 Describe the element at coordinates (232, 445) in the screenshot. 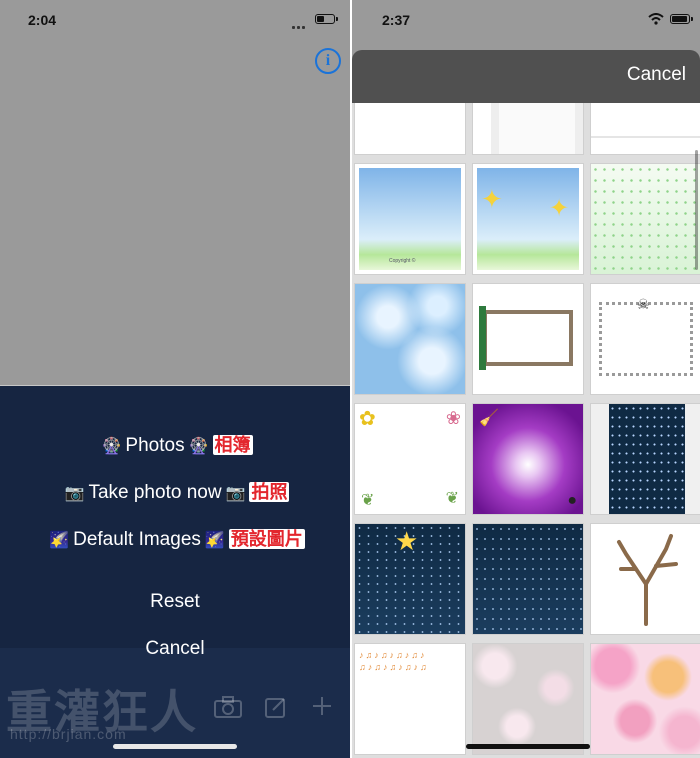

I see `photos-annotation: 相簿` at that location.